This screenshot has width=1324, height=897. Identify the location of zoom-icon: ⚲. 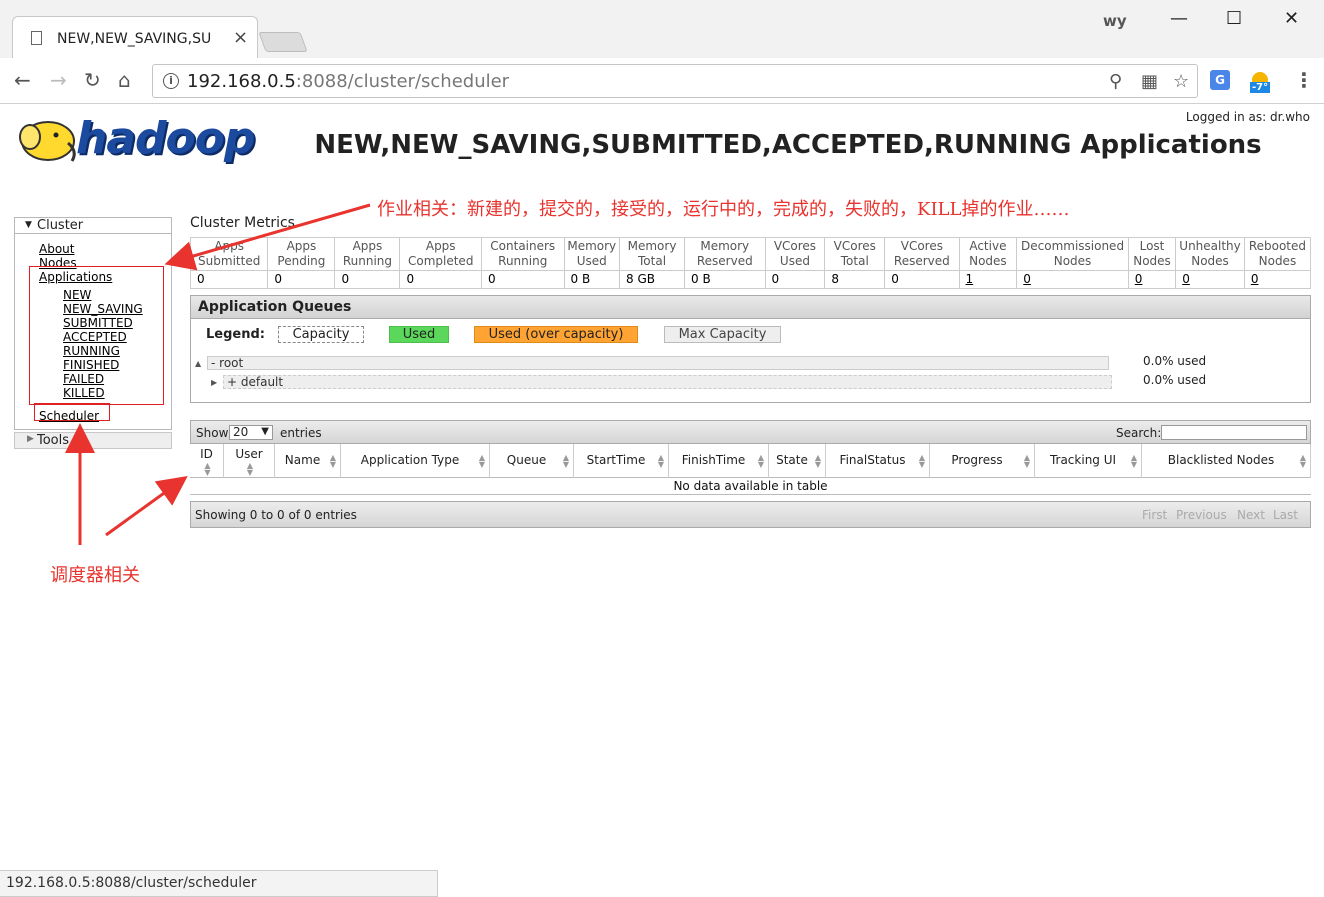
(1115, 81).